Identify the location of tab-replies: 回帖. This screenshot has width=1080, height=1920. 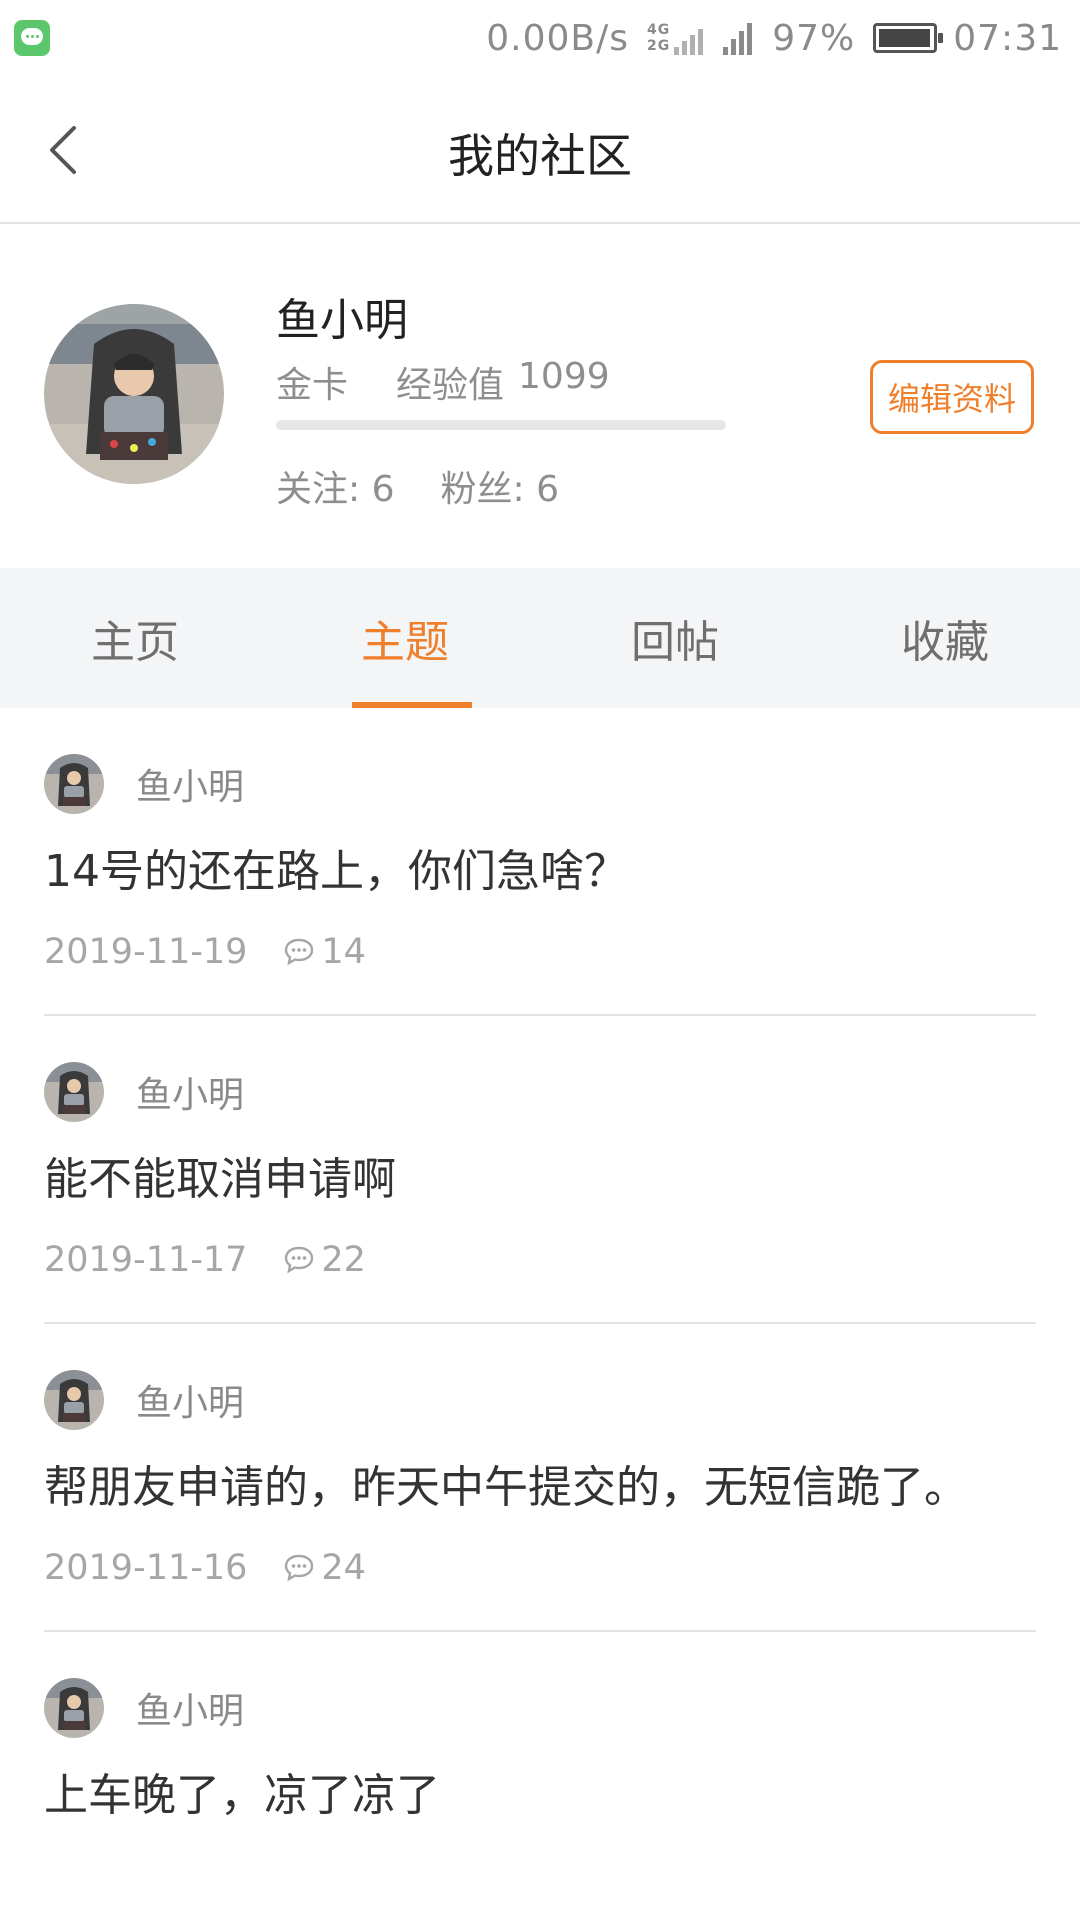
(675, 638).